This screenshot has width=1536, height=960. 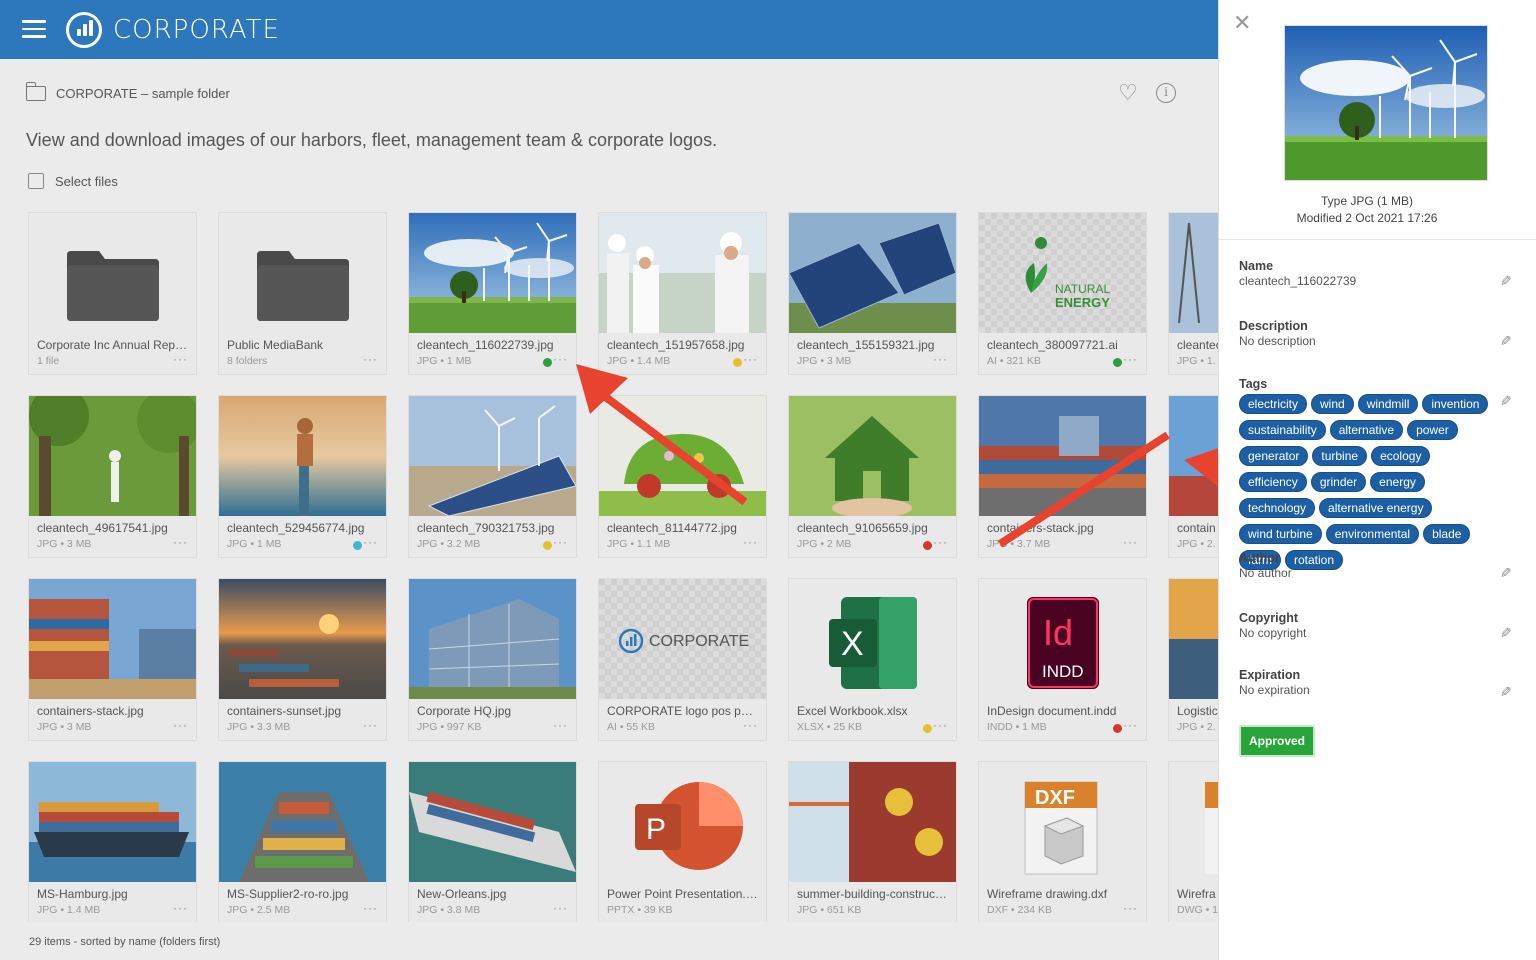 What do you see at coordinates (640, 910) in the screenshot?
I see `item-meta: PPTX • 39 KB` at bounding box center [640, 910].